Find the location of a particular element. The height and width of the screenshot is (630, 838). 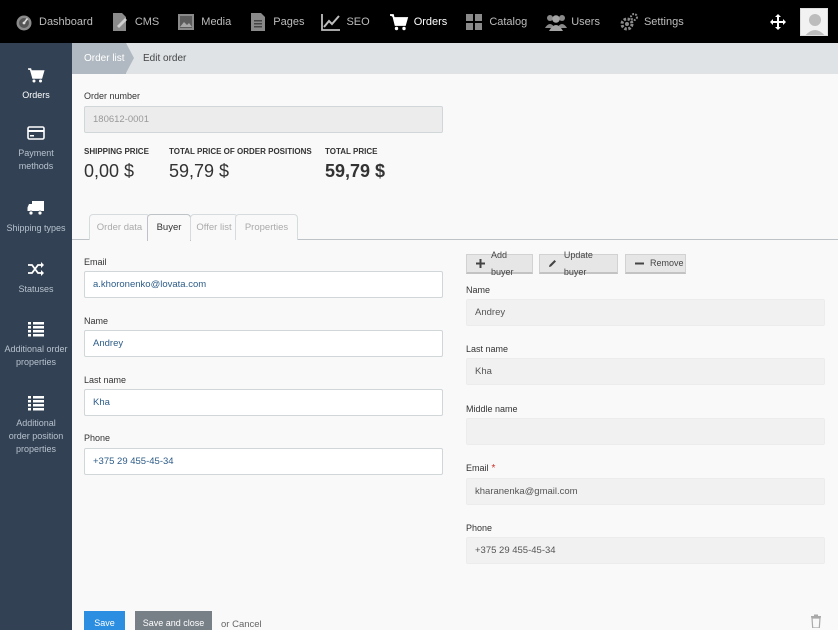

update-buyer-button: Update buyer is located at coordinates (578, 263).